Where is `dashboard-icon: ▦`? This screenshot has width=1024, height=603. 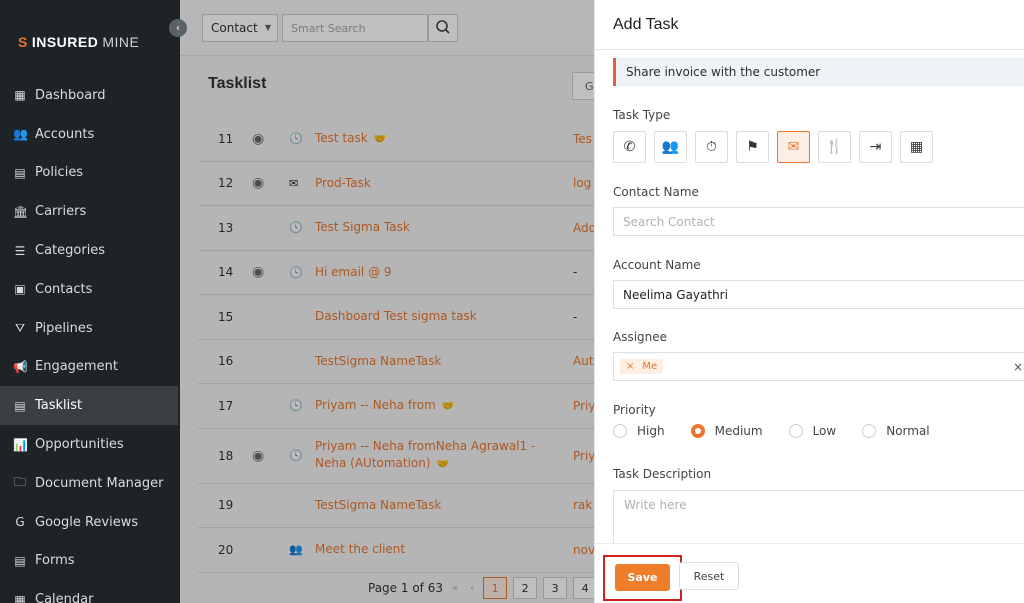
dashboard-icon: ▦ is located at coordinates (20, 95).